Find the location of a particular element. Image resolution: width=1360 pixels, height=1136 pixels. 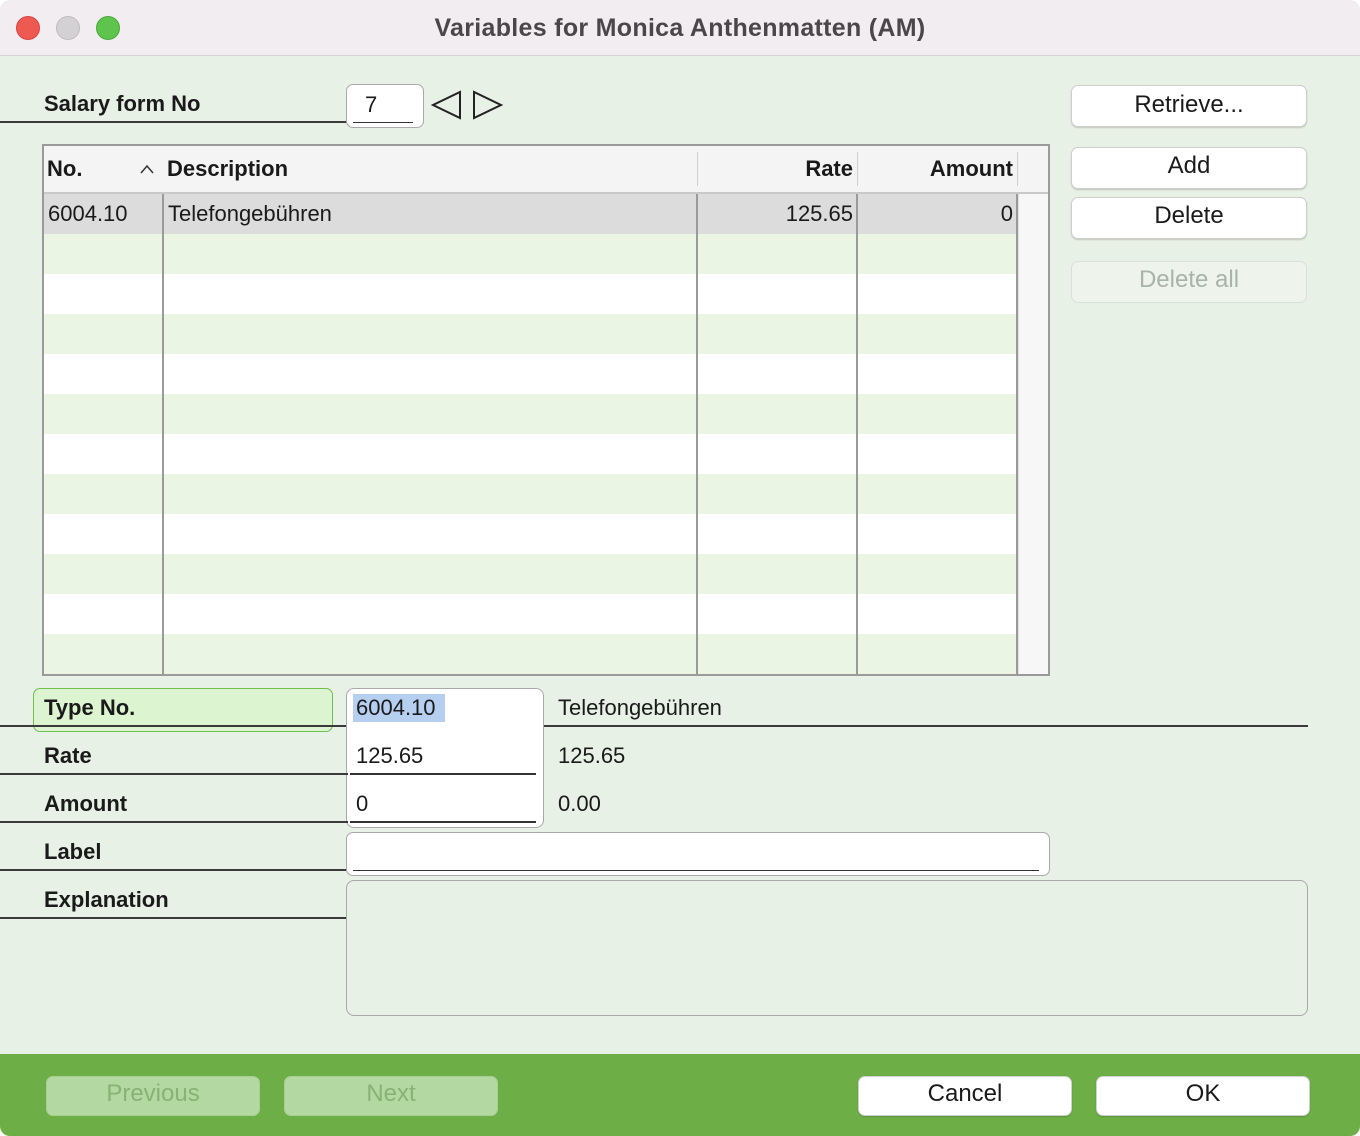

table-header: No. Description Rate Amount is located at coordinates (546, 170).